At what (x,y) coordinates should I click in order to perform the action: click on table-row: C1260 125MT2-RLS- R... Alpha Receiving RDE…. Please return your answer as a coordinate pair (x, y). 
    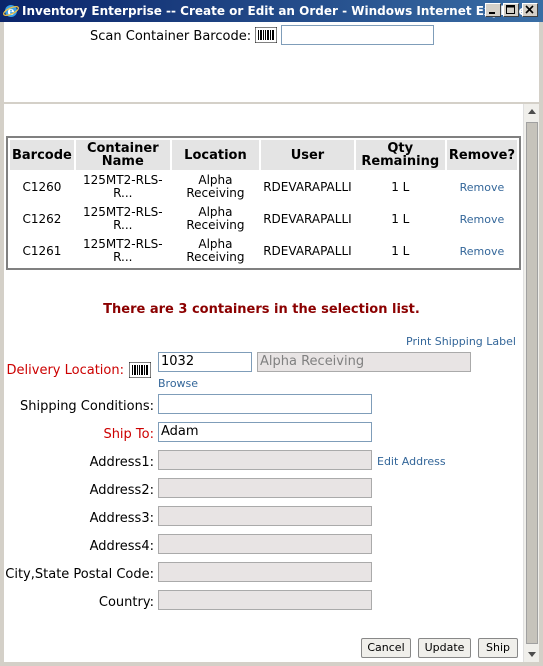
    Looking at the image, I should click on (263, 187).